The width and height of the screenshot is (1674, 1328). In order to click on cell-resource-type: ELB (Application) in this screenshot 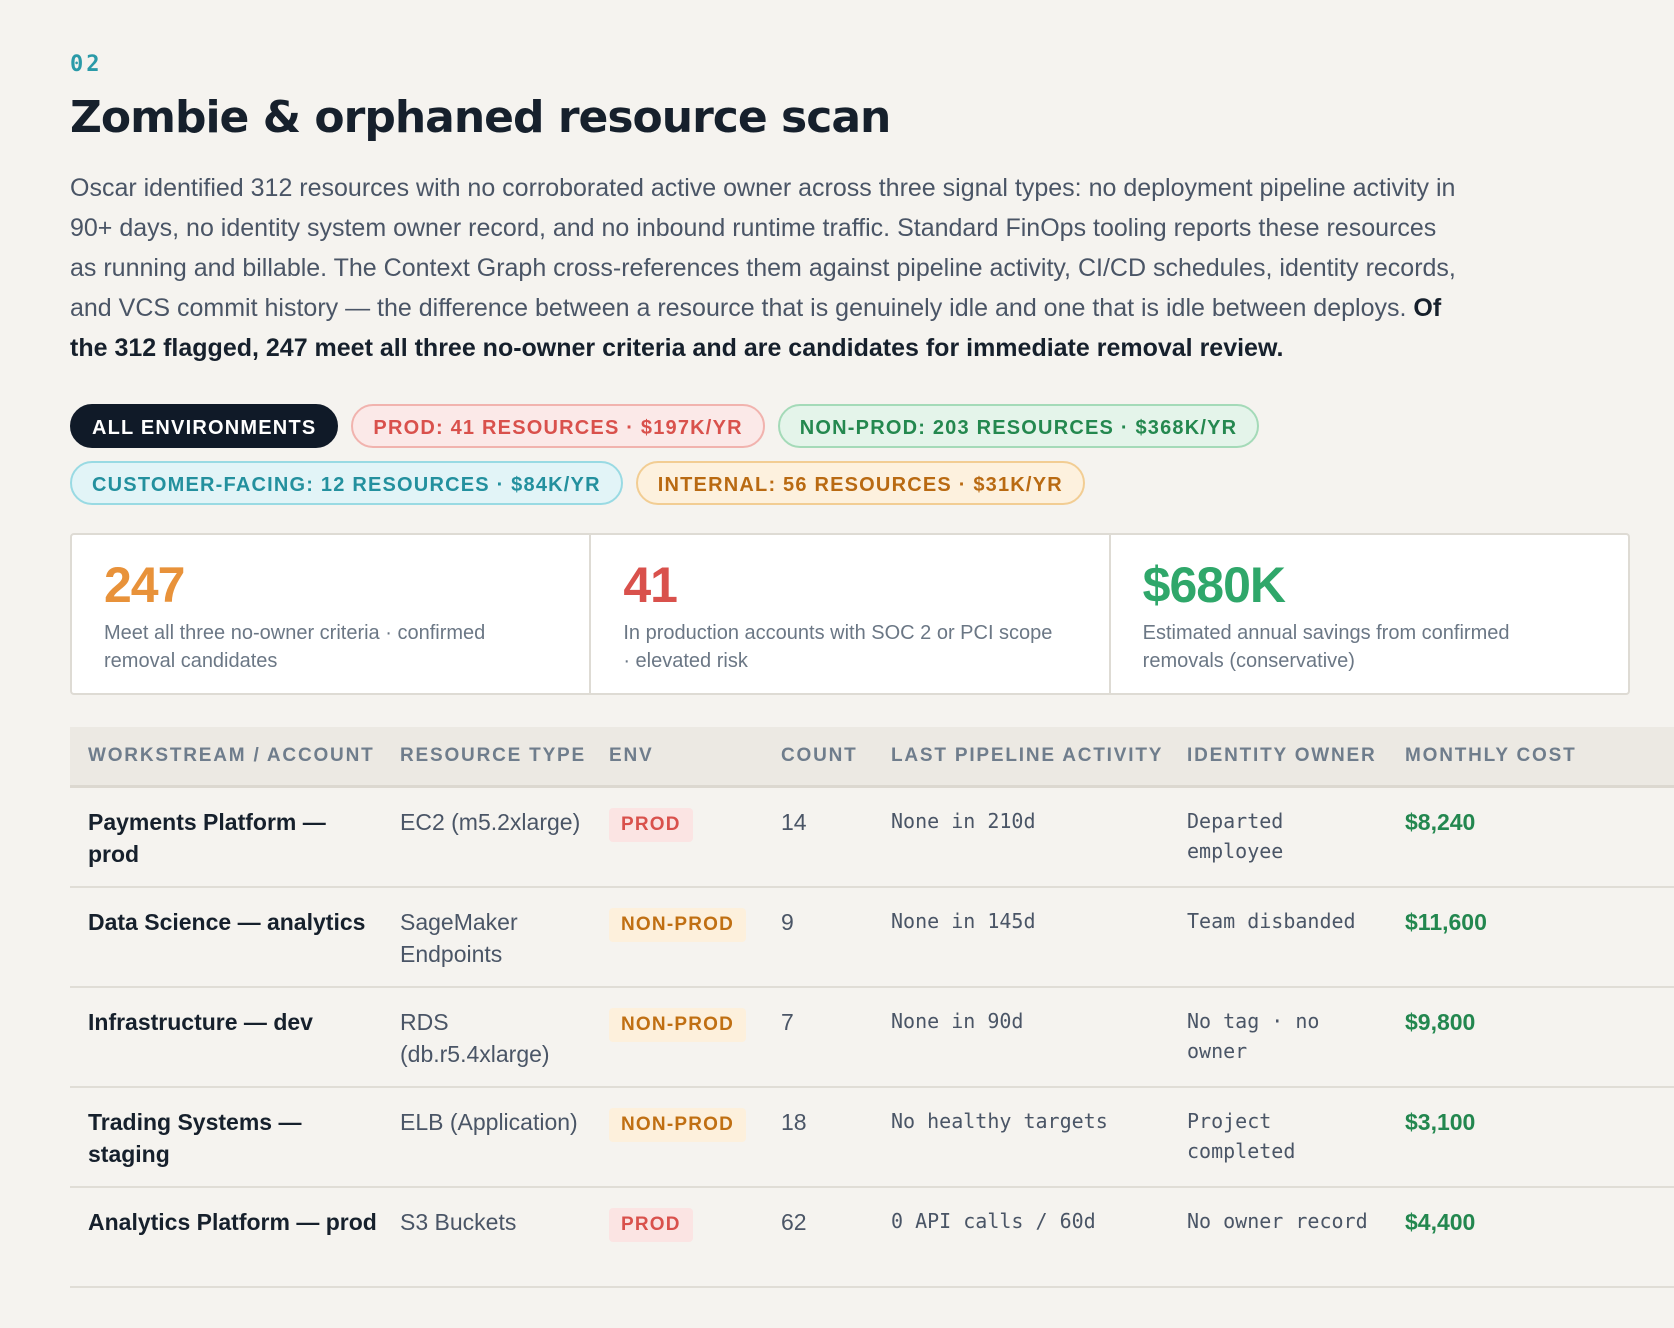, I will do `click(486, 1137)`.